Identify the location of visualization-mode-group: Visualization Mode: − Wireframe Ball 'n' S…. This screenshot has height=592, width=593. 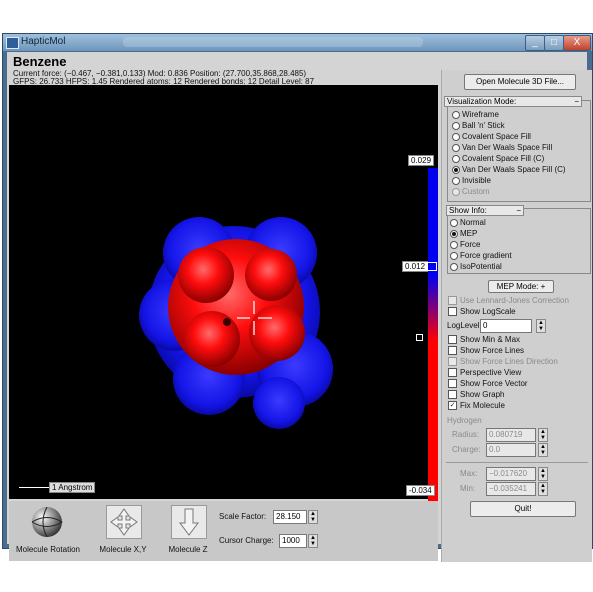
(517, 149).